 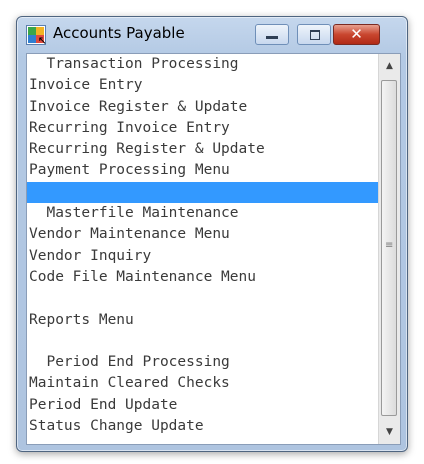 I want to click on menu-item: Recurring Register & Update, so click(x=202, y=149).